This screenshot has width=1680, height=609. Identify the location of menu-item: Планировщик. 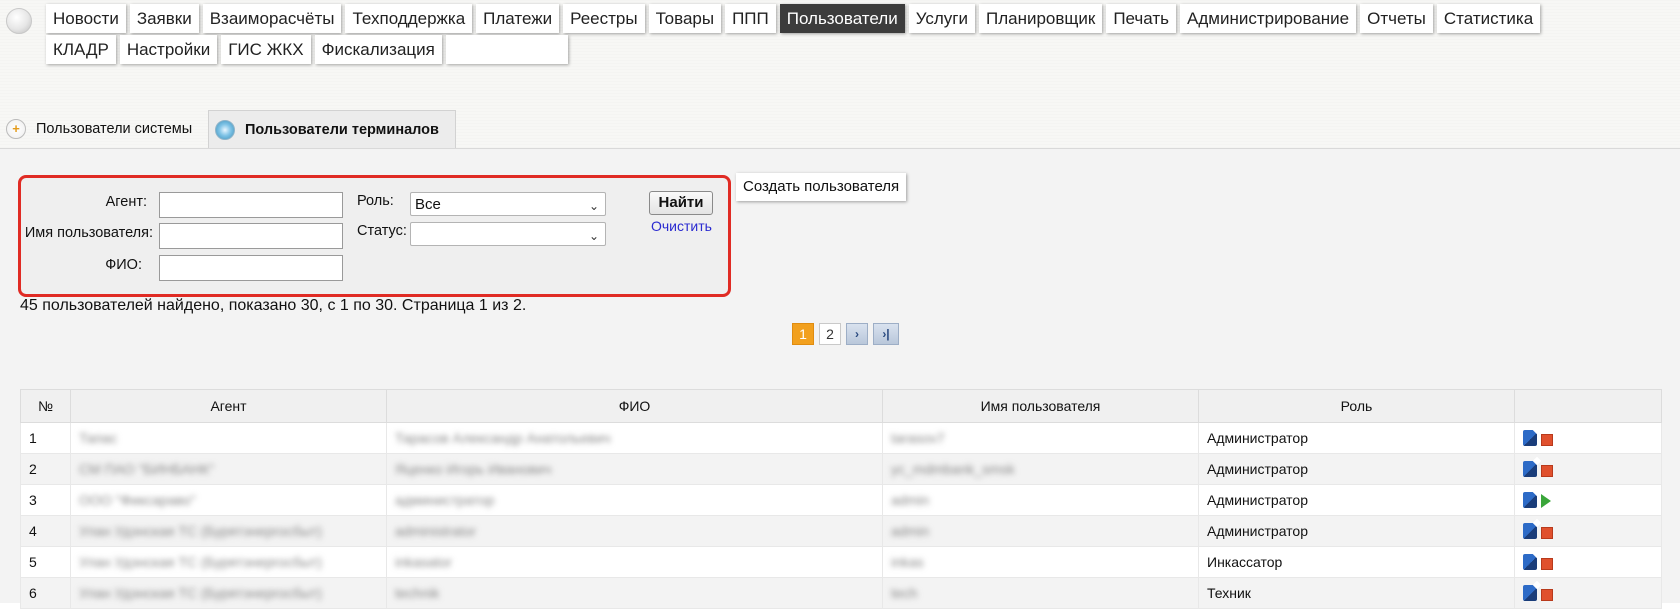
(1040, 18).